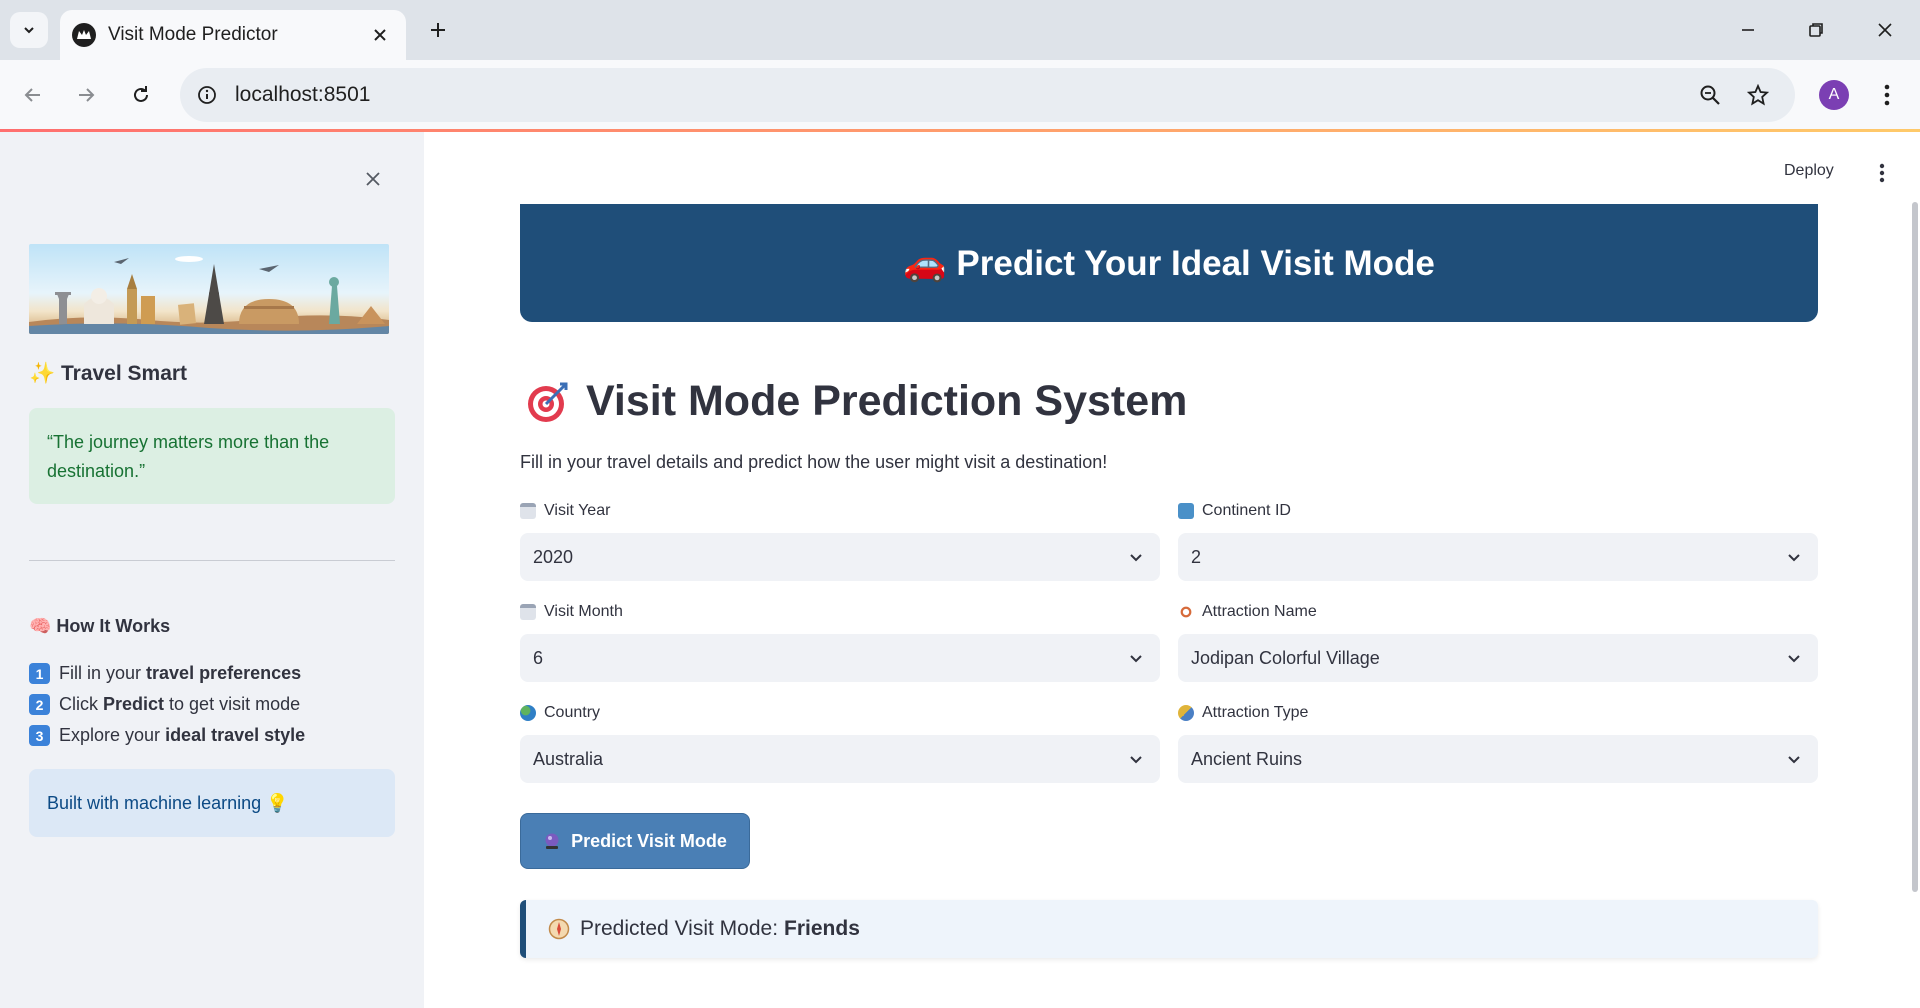 This screenshot has width=1920, height=1008. I want to click on url-text: localhost:8501, so click(303, 94).